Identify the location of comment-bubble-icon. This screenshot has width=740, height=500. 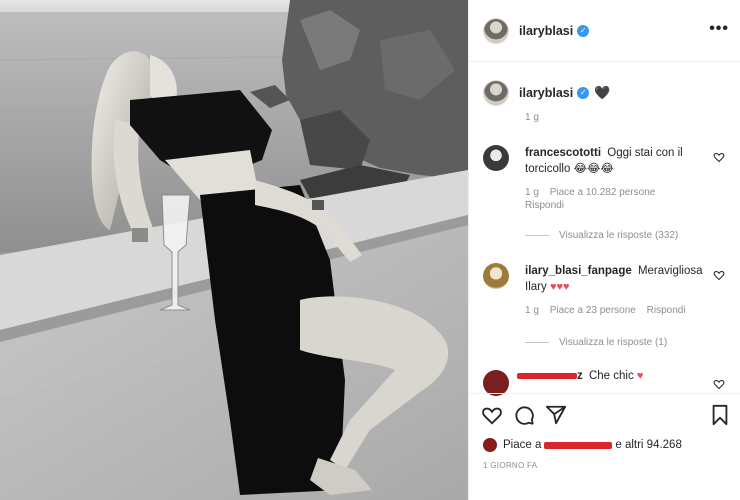
(524, 415).